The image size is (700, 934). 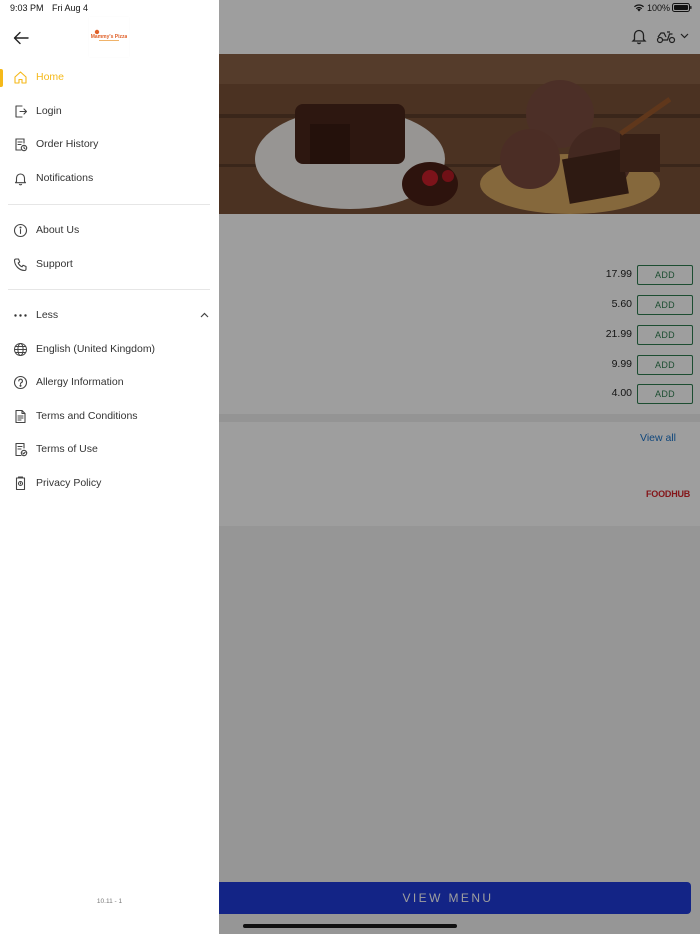 I want to click on home-icon, so click(x=20, y=77).